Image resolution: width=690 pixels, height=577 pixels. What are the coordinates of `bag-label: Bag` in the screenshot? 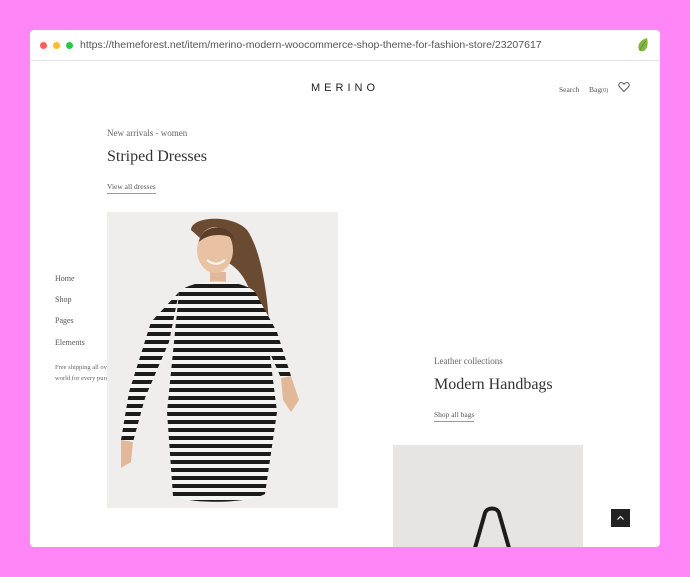 It's located at (595, 89).